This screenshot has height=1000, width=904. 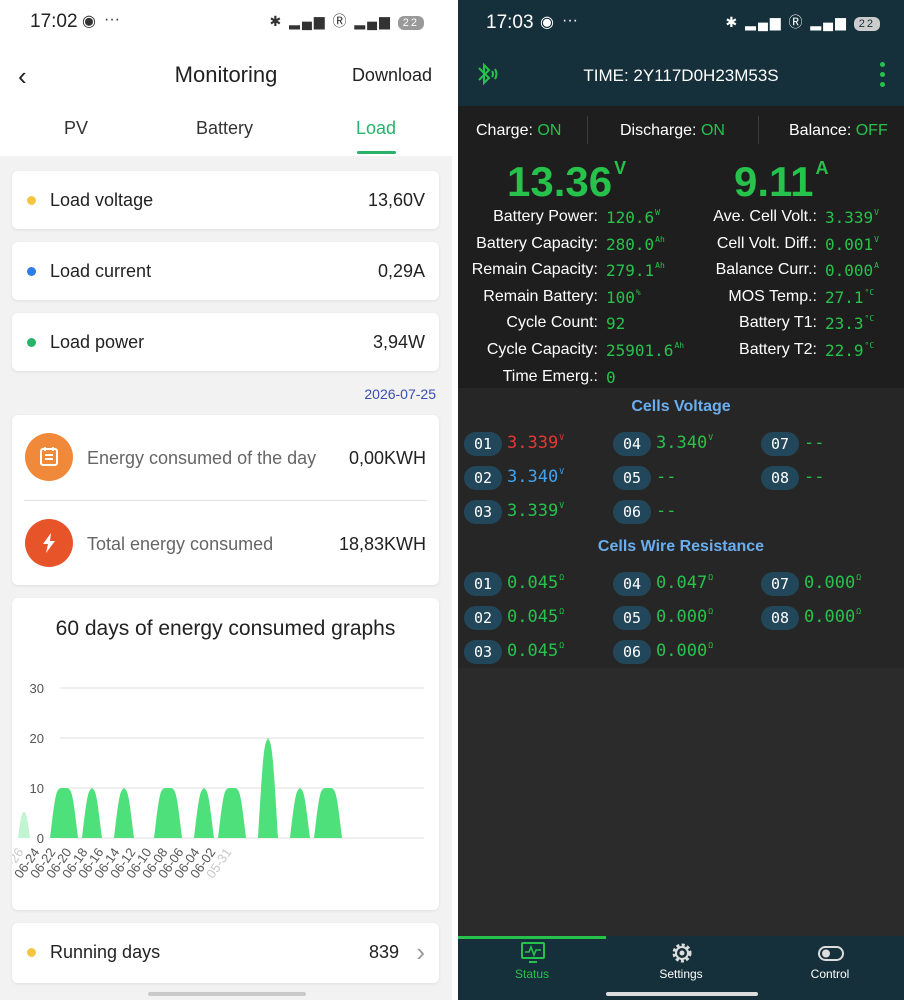 What do you see at coordinates (102, 200) in the screenshot?
I see `metric-label: Load voltage` at bounding box center [102, 200].